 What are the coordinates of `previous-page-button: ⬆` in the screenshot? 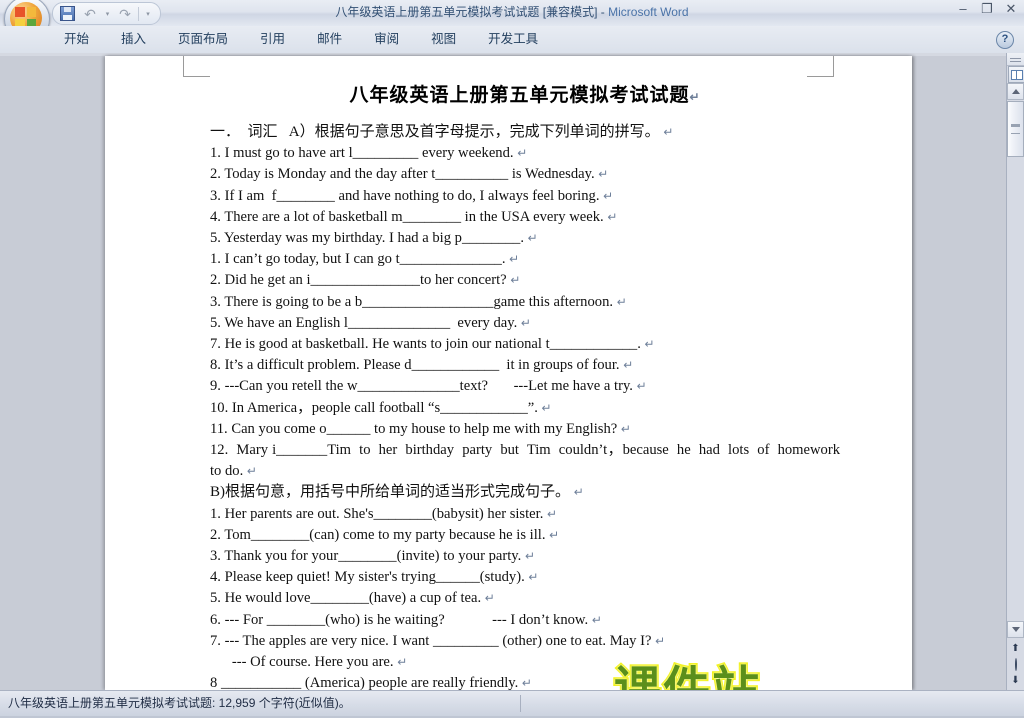 It's located at (1015, 648).